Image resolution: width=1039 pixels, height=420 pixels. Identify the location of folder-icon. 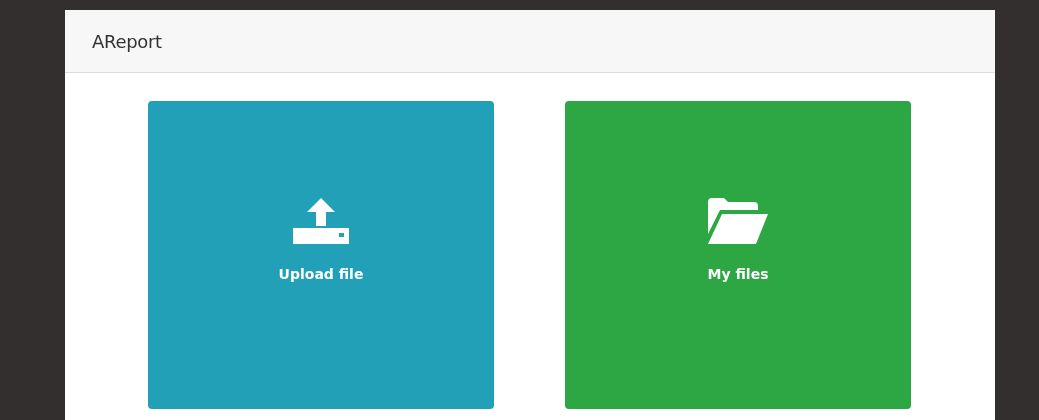
(738, 221).